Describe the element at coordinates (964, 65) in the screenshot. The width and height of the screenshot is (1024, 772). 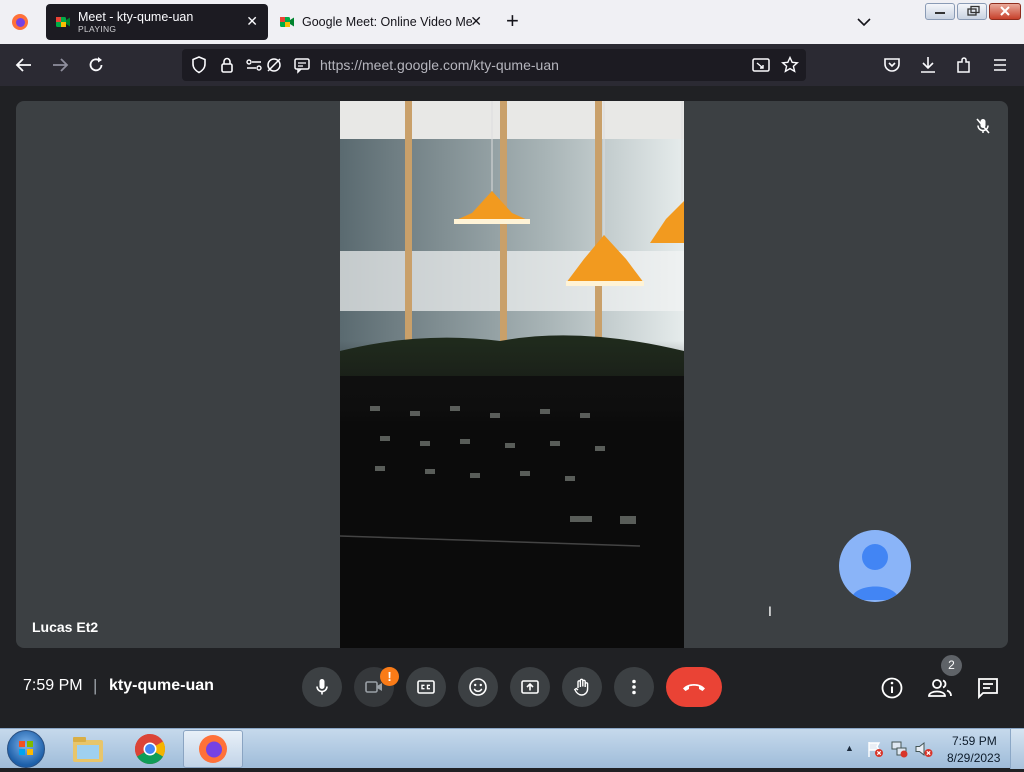
I see `extensions-icon` at that location.